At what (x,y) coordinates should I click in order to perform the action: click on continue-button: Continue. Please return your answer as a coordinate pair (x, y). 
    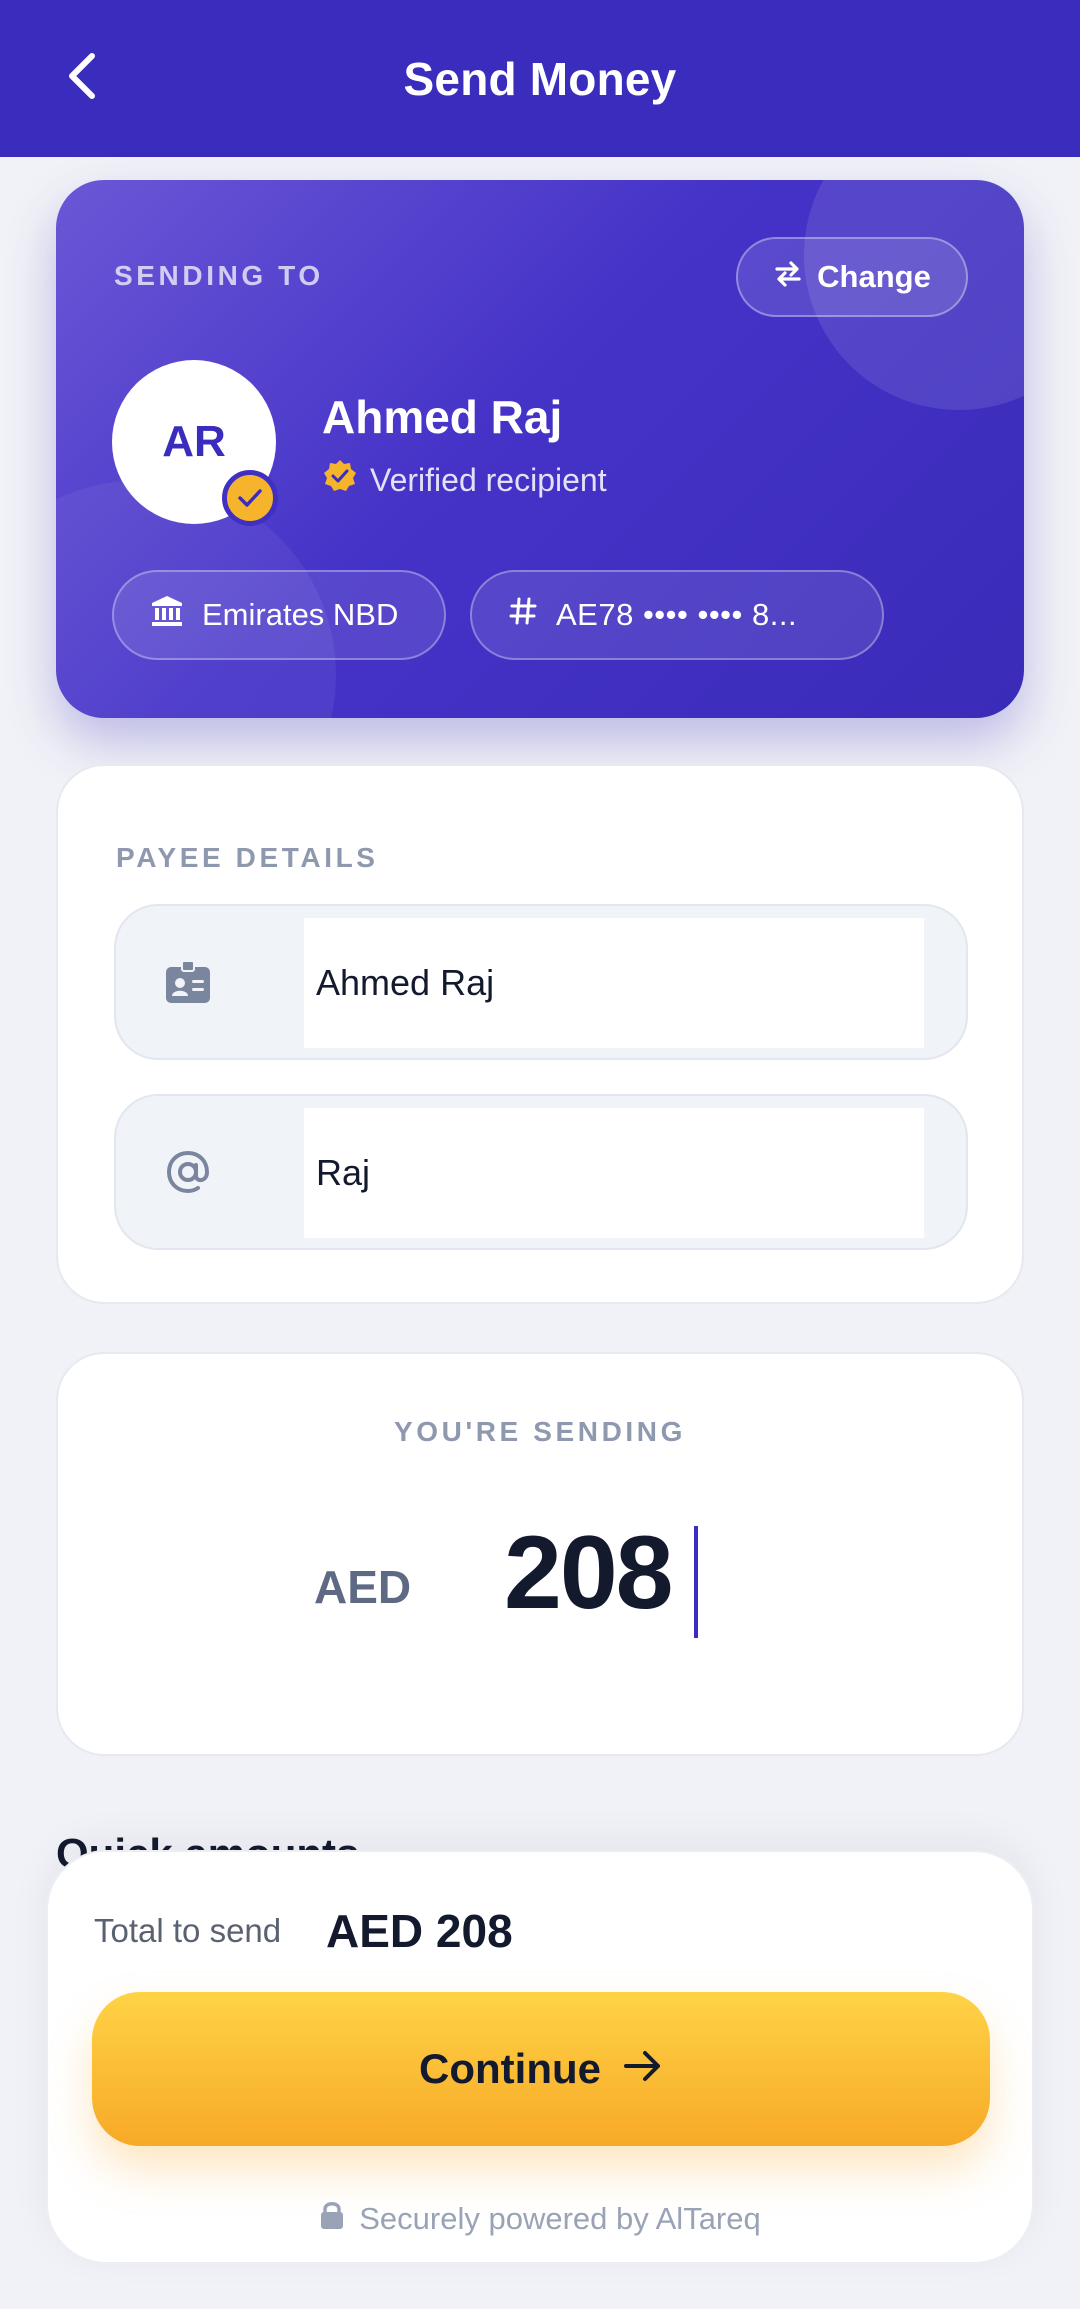
    Looking at the image, I should click on (541, 2069).